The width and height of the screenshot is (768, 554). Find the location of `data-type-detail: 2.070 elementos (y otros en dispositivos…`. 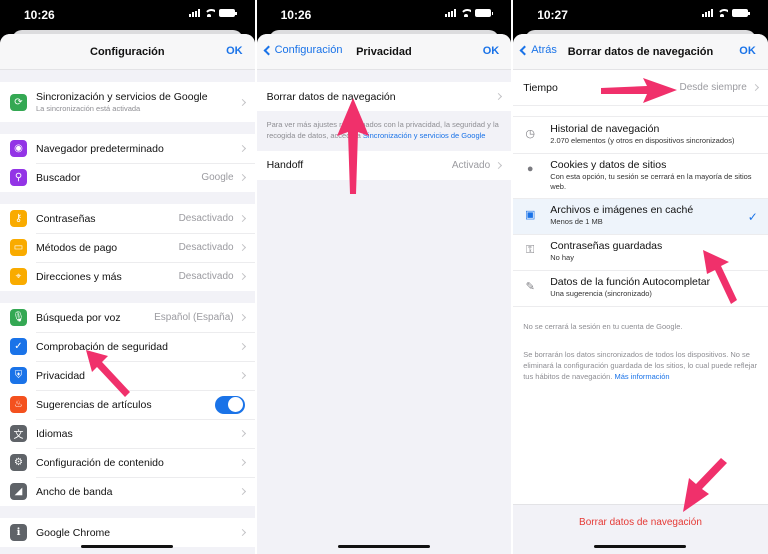

data-type-detail: 2.070 elementos (y otros en dispositivos… is located at coordinates (642, 140).